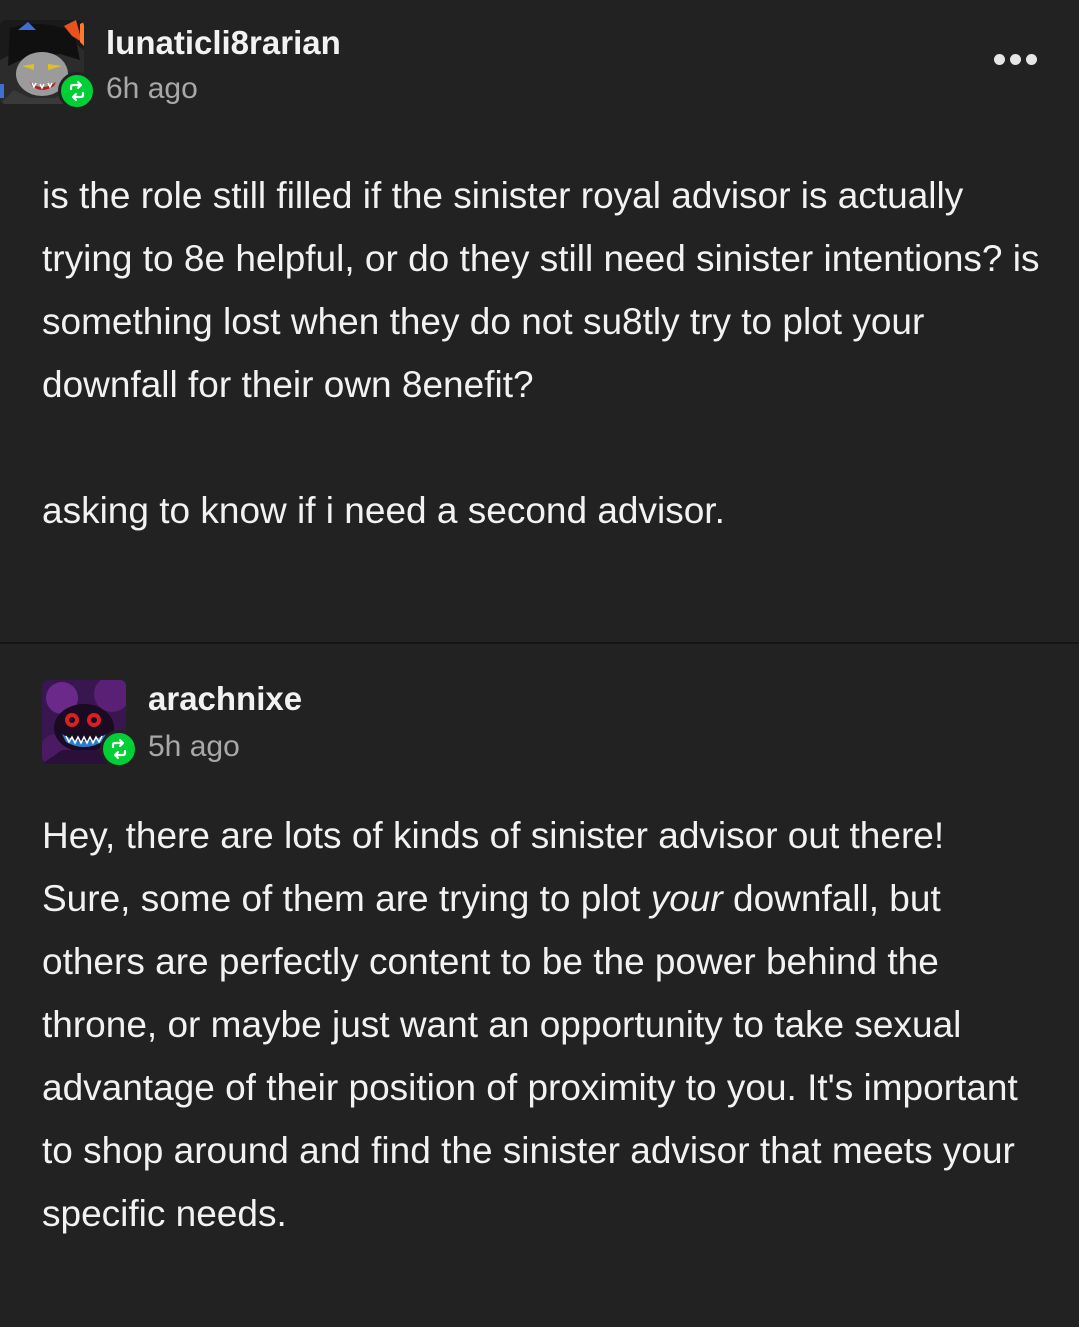  I want to click on more-options-icon, so click(1015, 59).